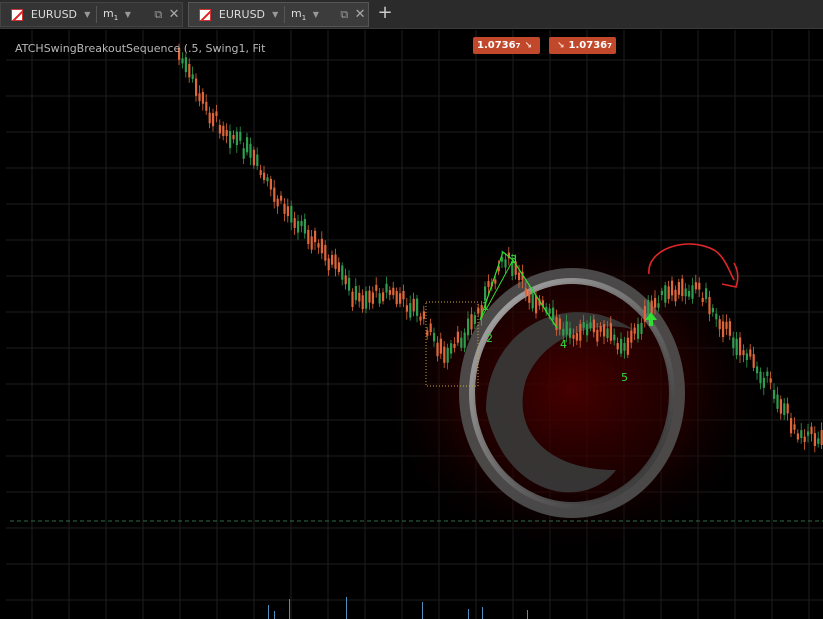 The image size is (823, 619). I want to click on plus-icon: +, so click(385, 13).